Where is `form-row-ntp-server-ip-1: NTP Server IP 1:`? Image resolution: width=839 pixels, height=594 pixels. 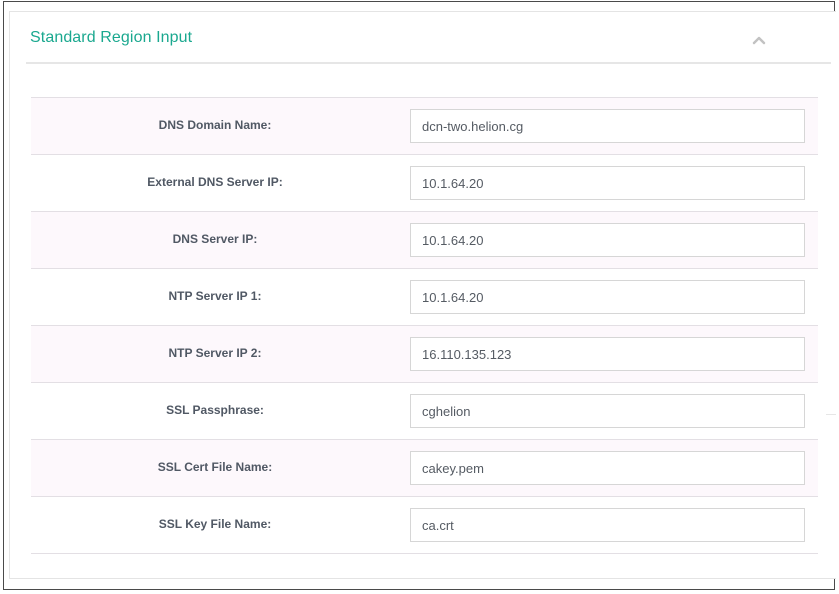 form-row-ntp-server-ip-1: NTP Server IP 1: is located at coordinates (424, 297).